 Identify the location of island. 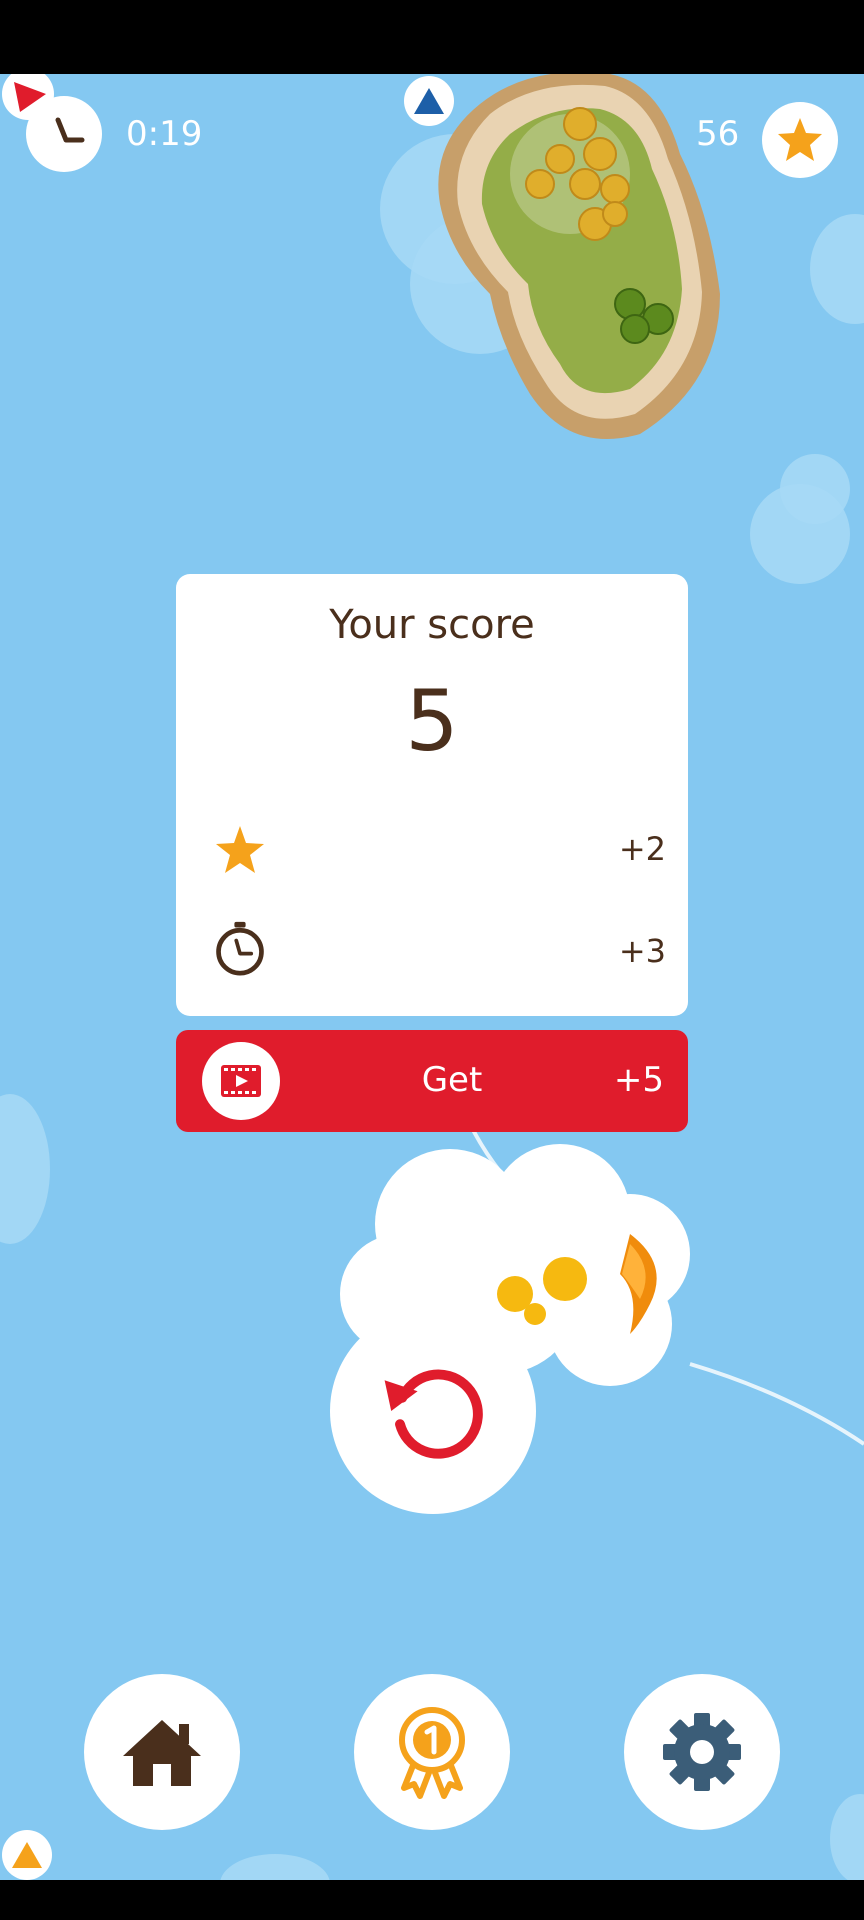
(579, 256).